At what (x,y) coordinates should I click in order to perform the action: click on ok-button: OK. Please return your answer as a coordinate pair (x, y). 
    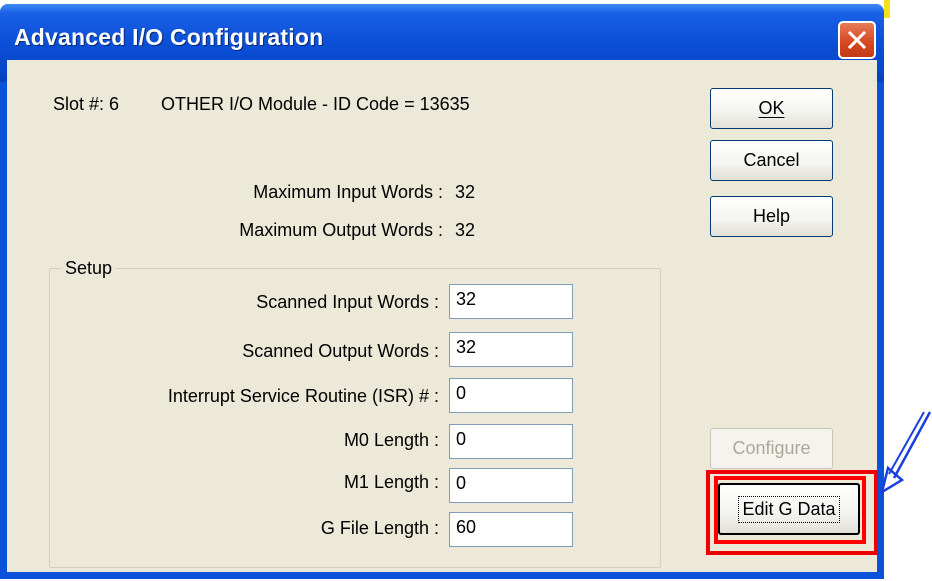
    Looking at the image, I should click on (771, 108).